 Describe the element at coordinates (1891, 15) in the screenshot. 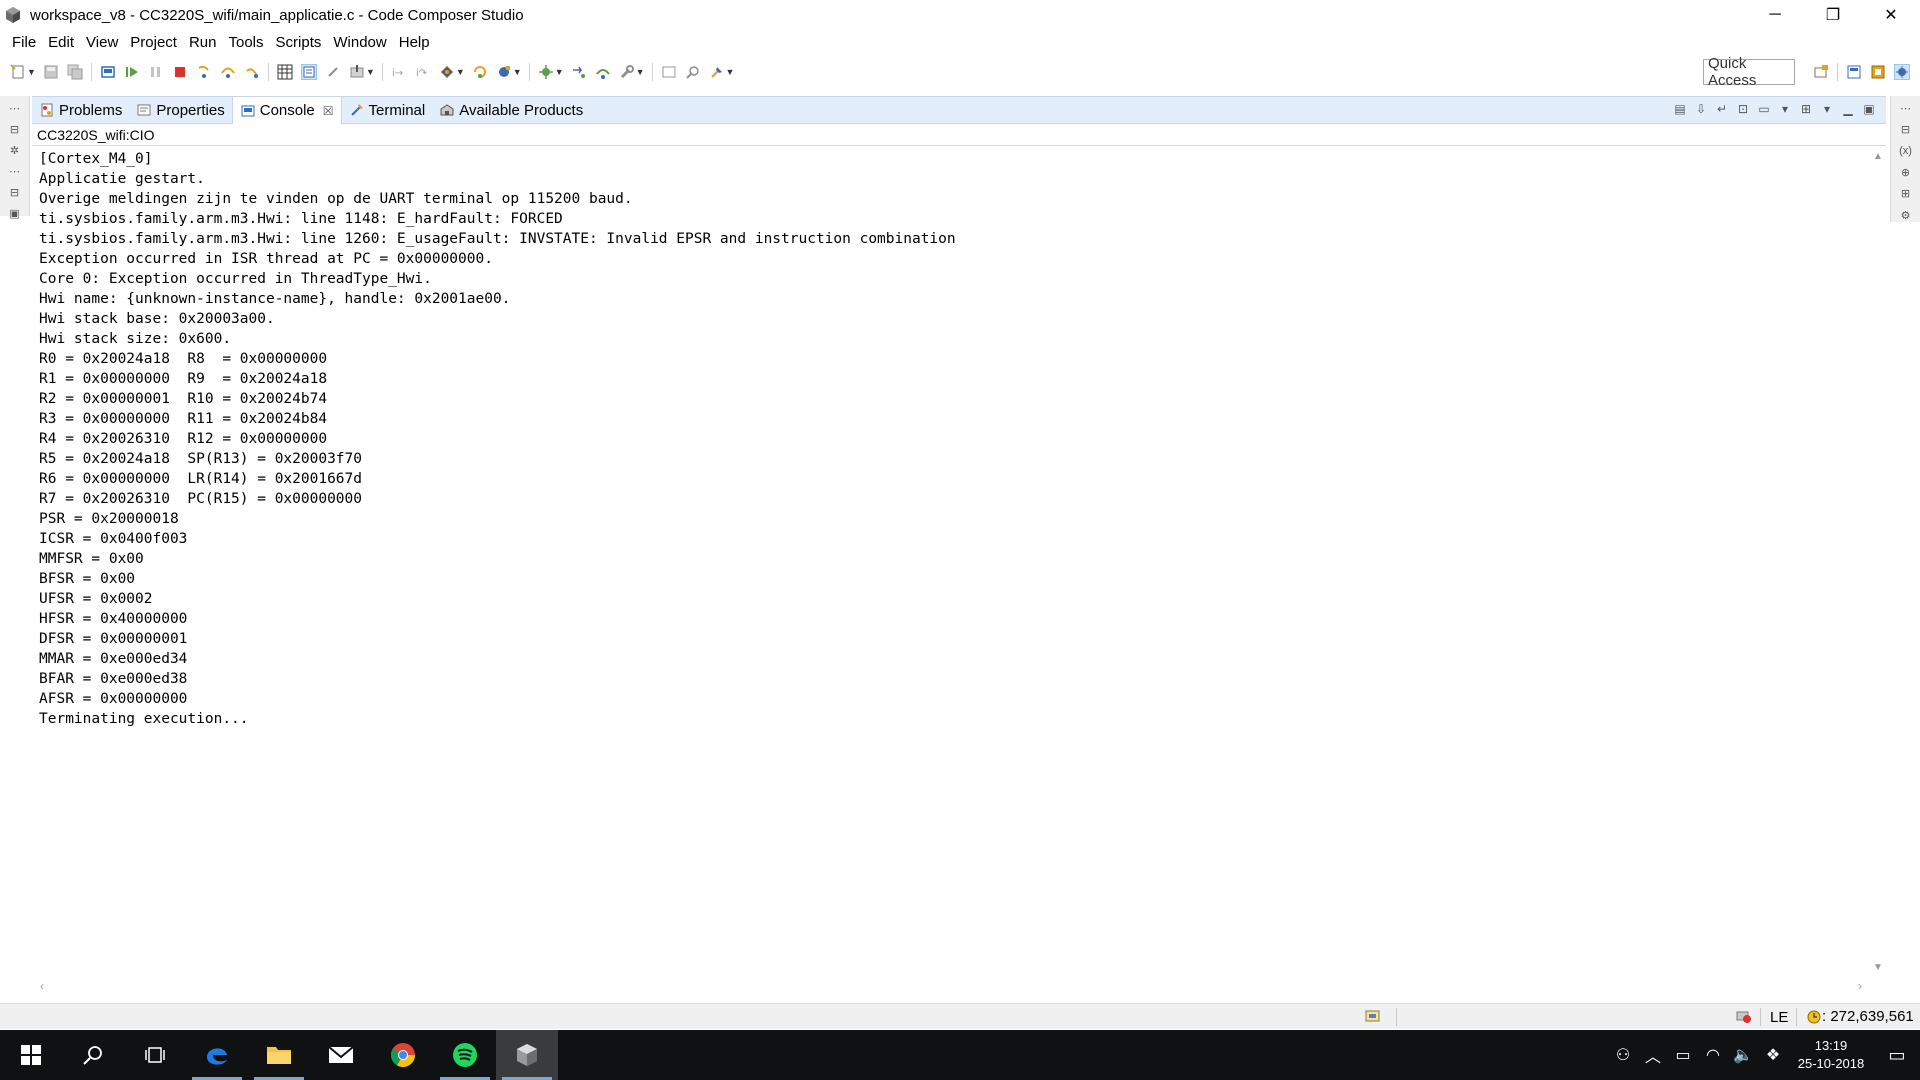

I see `close-button: ✕` at that location.